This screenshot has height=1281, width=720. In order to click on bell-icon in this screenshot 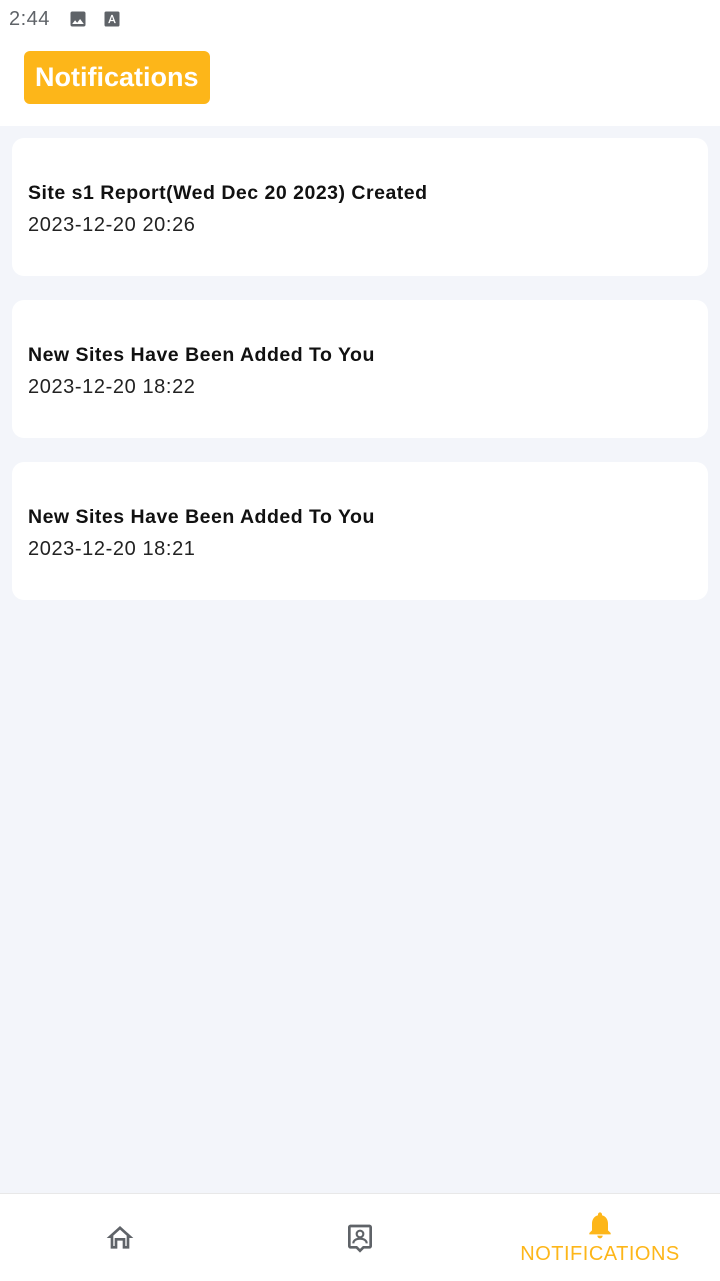, I will do `click(600, 1225)`.